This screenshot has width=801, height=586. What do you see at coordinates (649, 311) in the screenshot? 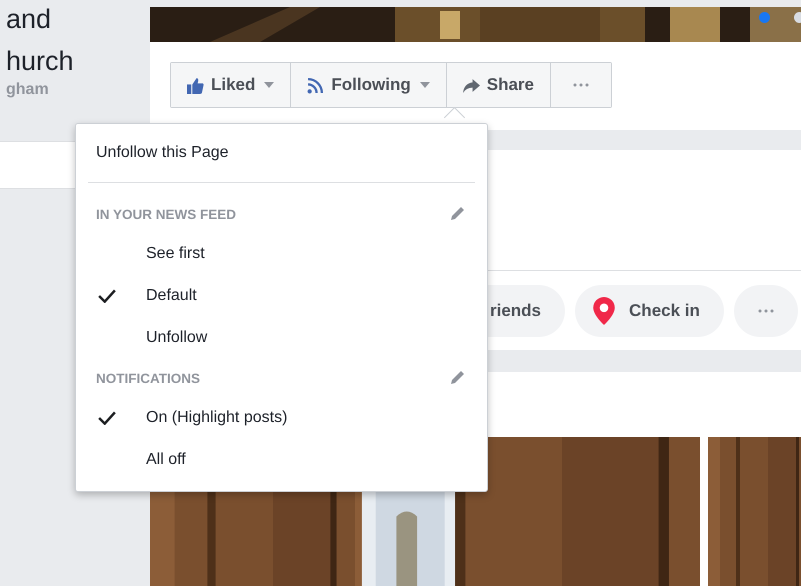
I see `check-in-button: Check in` at bounding box center [649, 311].